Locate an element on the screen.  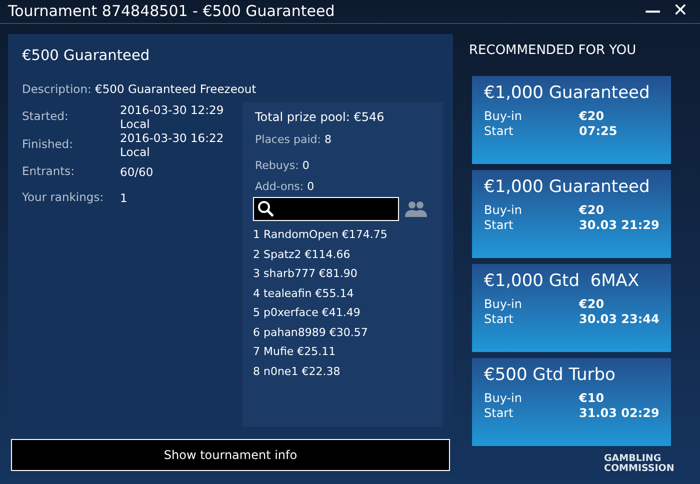
result-row-text: 1 RandomOpen €174.75 is located at coordinates (320, 235).